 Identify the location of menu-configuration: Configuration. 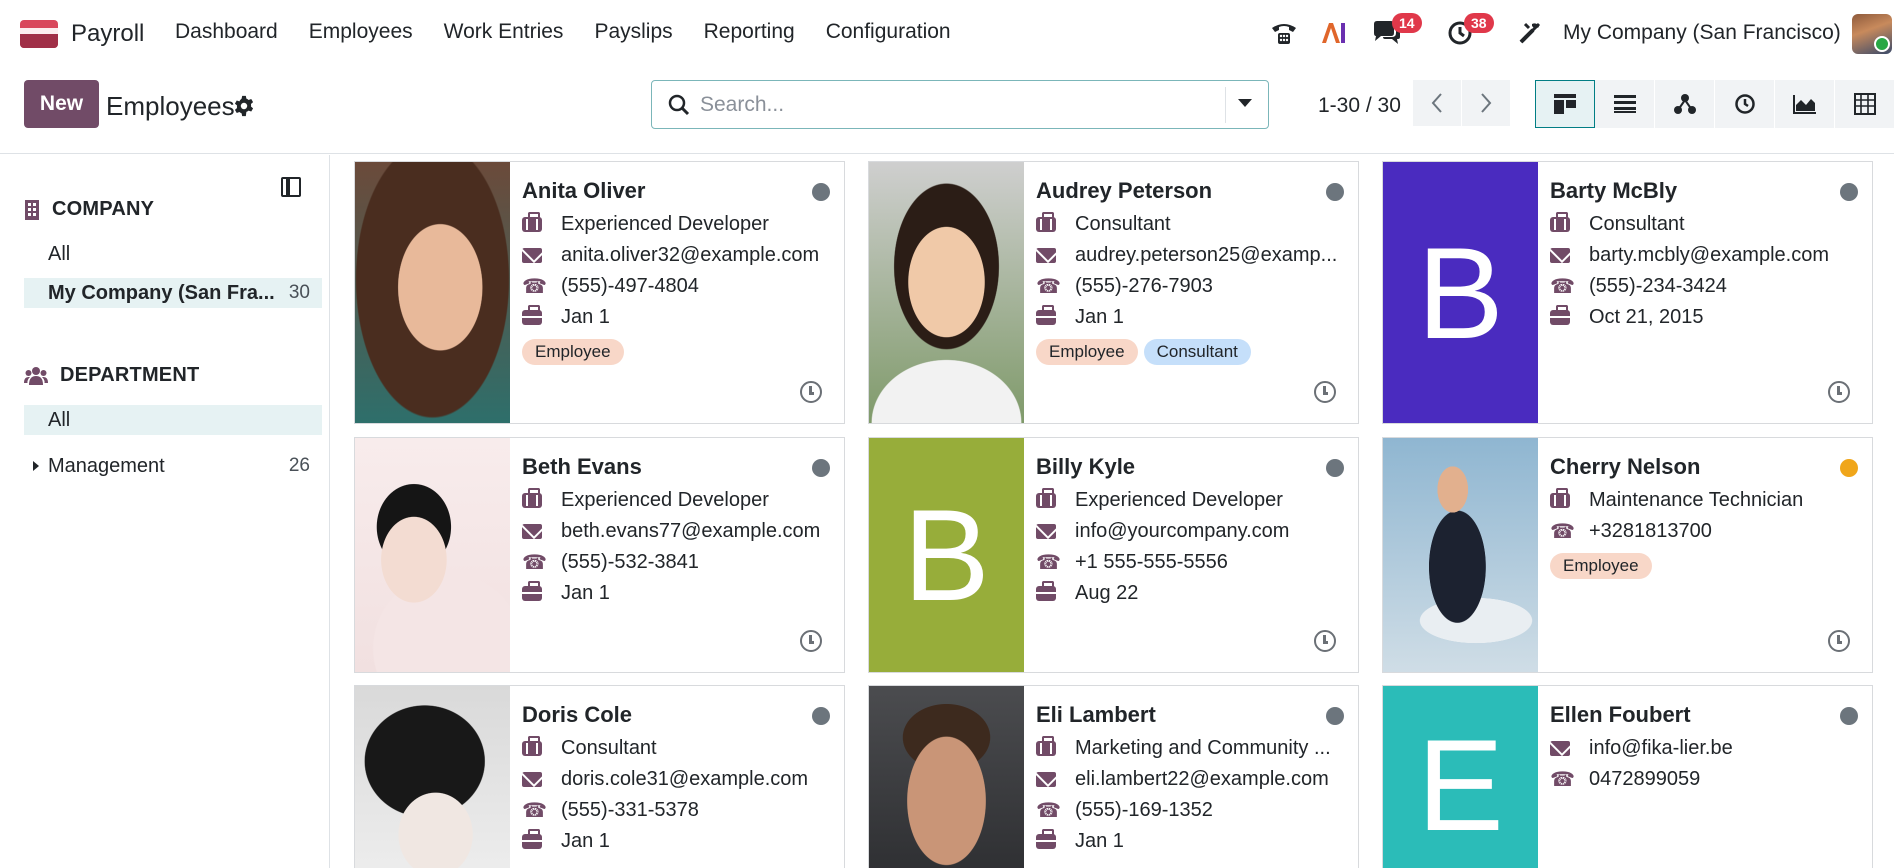
(888, 32).